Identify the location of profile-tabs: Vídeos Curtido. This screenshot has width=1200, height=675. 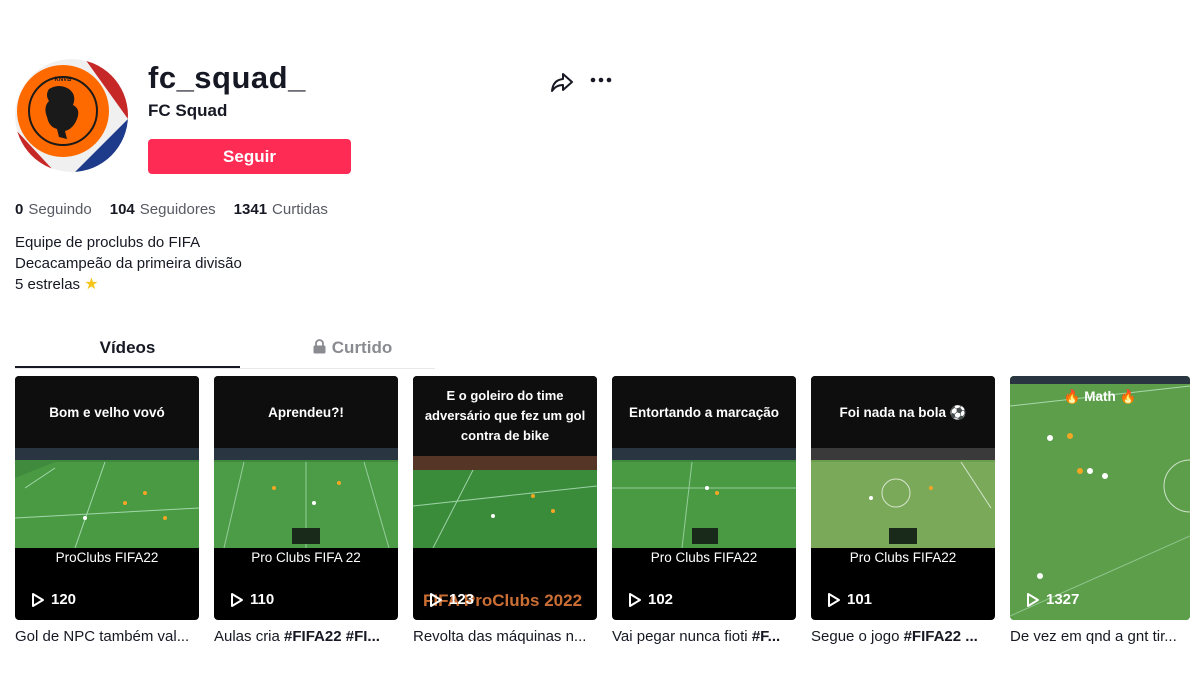
(225, 349).